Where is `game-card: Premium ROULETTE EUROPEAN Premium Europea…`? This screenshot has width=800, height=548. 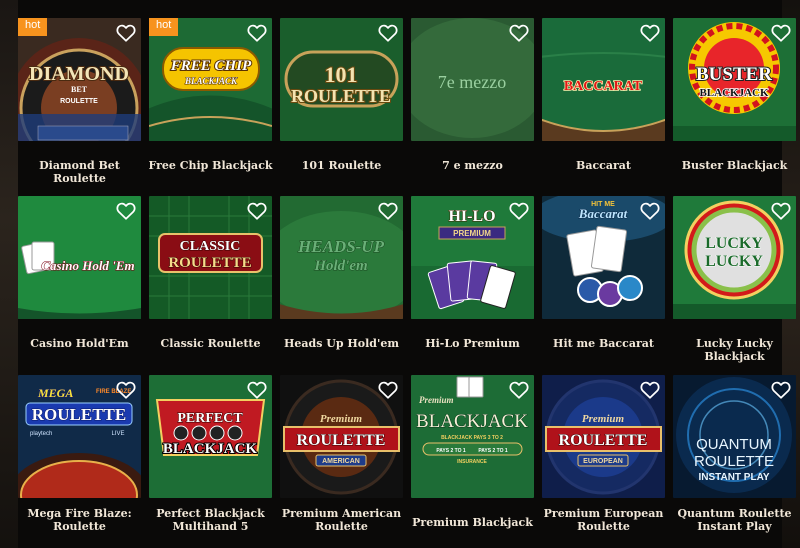
game-card: Premium ROULETTE EUROPEAN Premium Europea… is located at coordinates (603, 456).